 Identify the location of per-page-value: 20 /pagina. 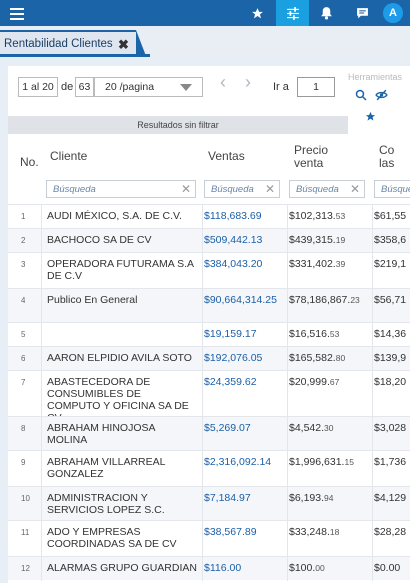
(130, 87).